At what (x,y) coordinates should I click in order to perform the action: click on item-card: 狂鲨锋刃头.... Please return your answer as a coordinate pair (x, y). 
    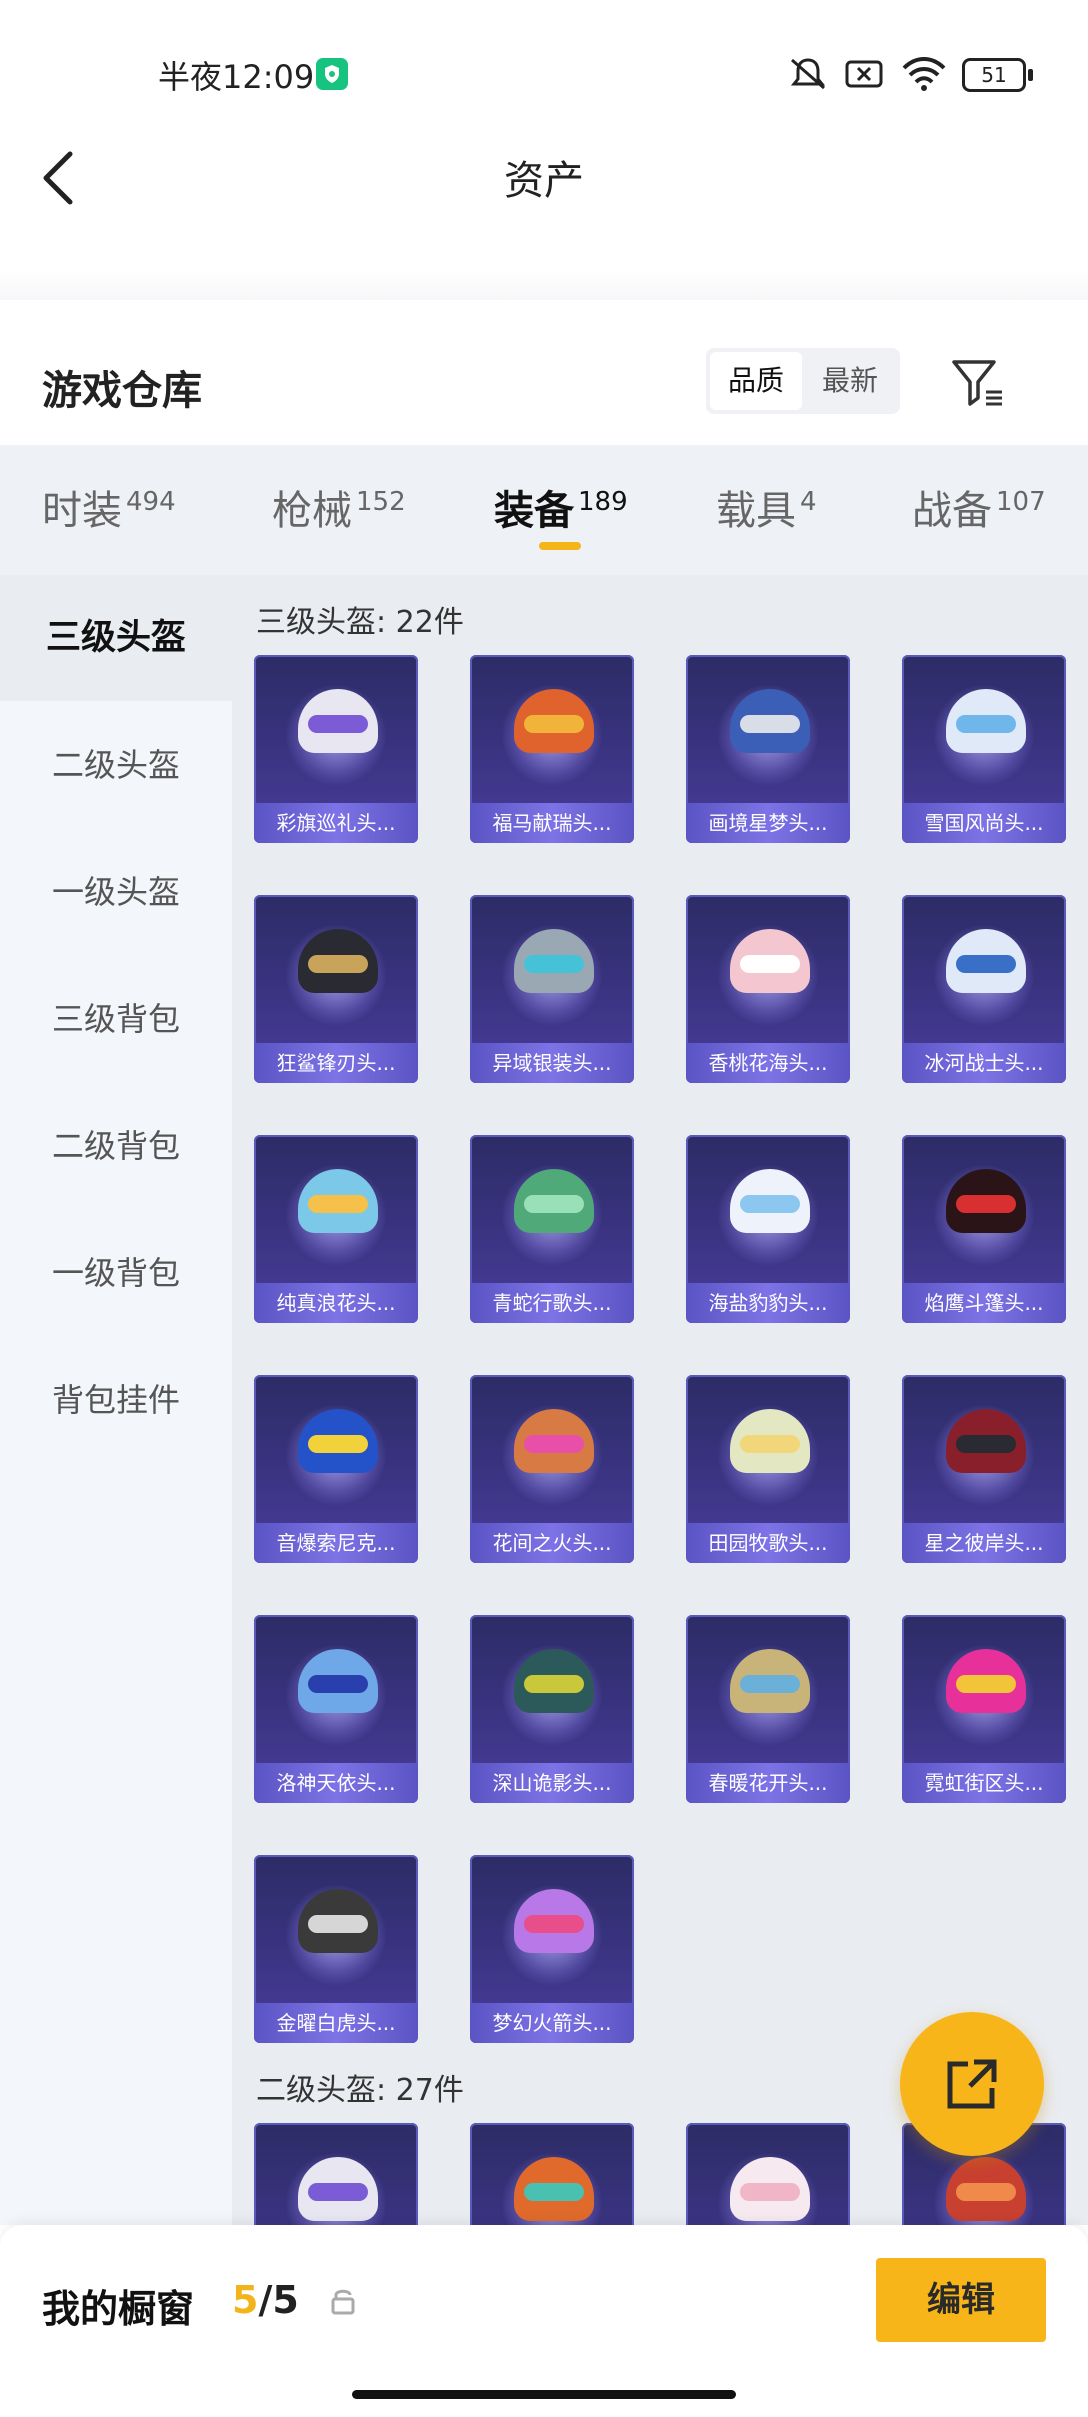
    Looking at the image, I should click on (336, 989).